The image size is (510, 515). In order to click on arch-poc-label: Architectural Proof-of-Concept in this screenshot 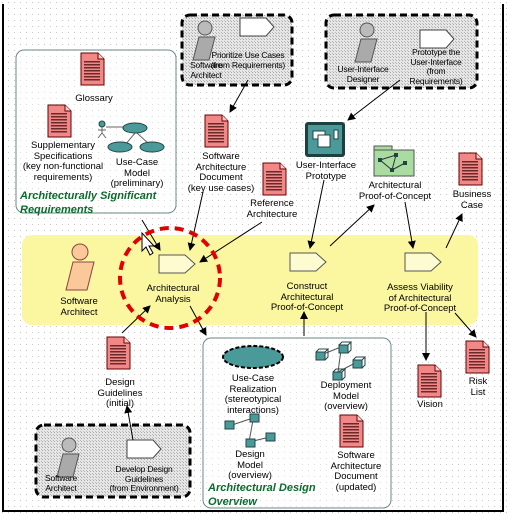, I will do `click(395, 191)`.